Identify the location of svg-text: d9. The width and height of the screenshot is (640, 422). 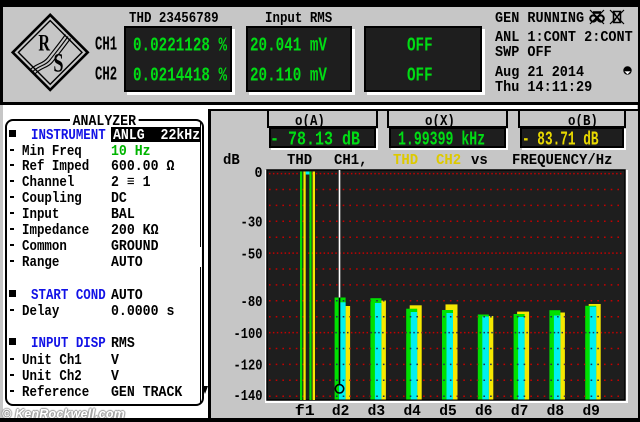
(591, 410).